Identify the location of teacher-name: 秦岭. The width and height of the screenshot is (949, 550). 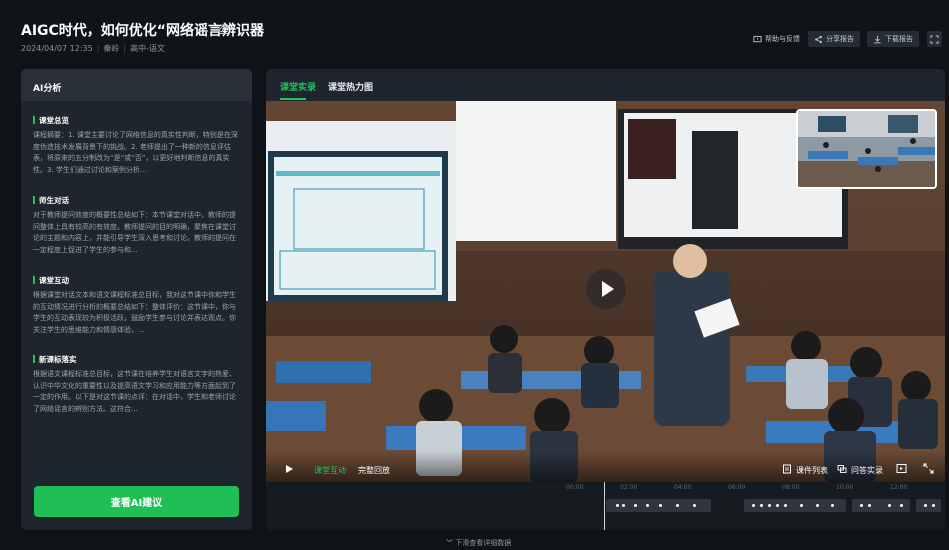
(111, 48).